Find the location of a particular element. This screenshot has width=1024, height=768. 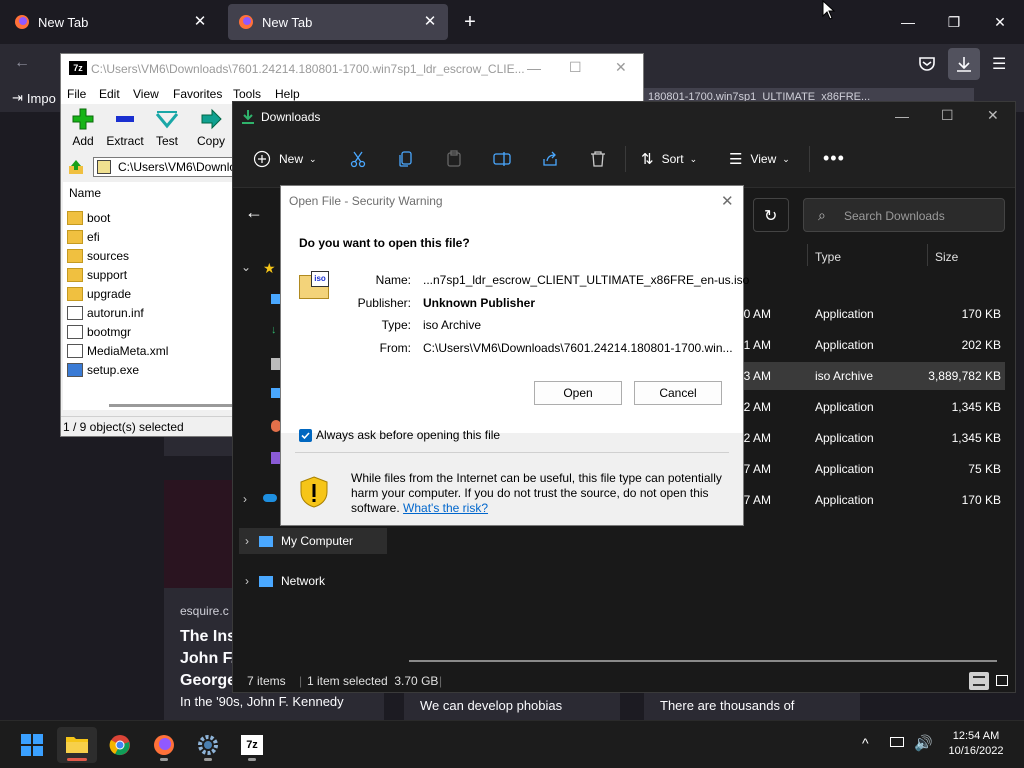

list-item: boot is located at coordinates (88, 217).